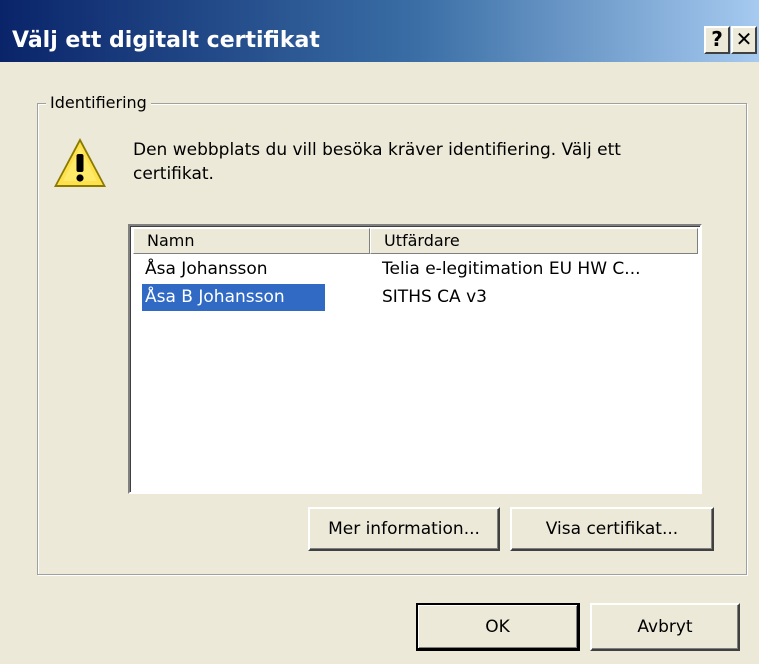 This screenshot has height=664, width=759. What do you see at coordinates (665, 627) in the screenshot?
I see `cancel-button: Avbryt` at bounding box center [665, 627].